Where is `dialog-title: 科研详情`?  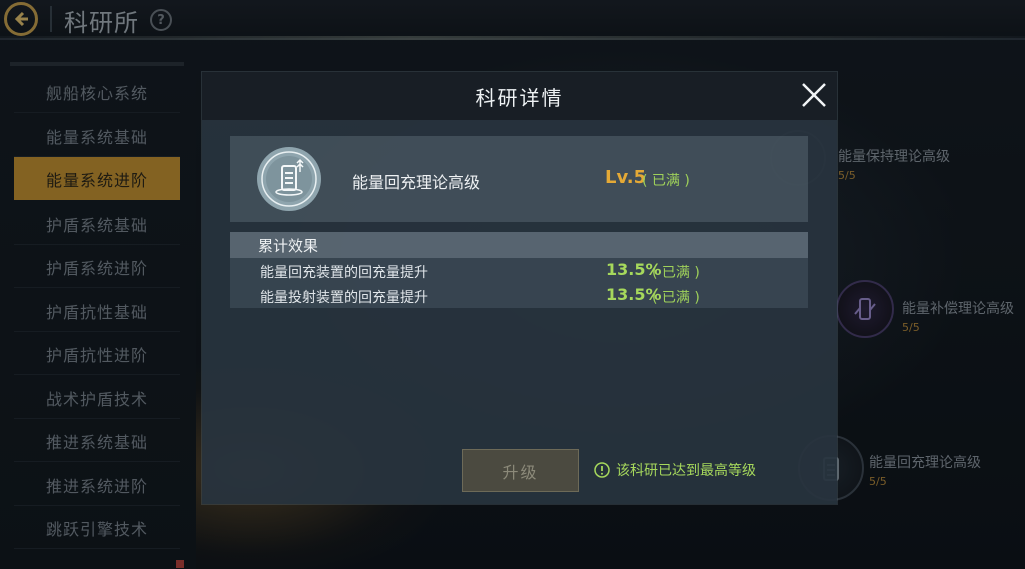
dialog-title: 科研详情 is located at coordinates (519, 98).